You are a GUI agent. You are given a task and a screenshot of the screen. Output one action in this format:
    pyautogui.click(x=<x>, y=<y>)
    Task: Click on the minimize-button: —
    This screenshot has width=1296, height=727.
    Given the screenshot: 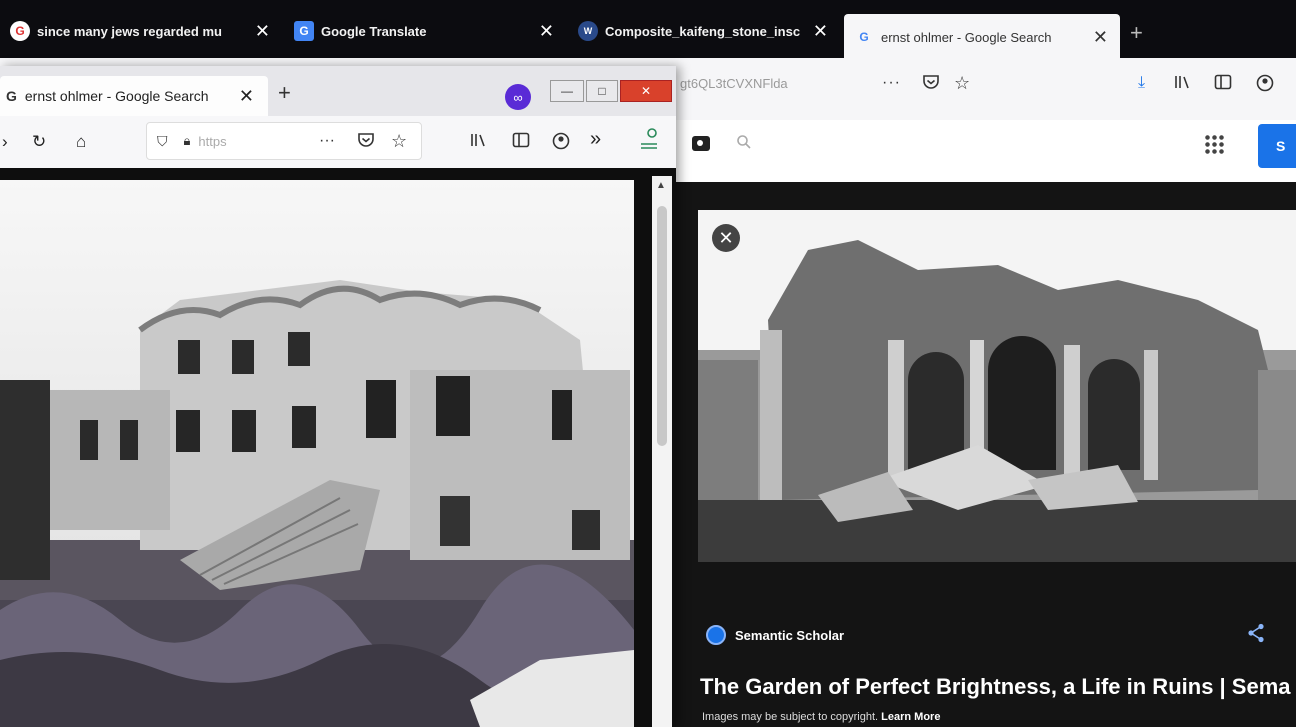 What is the action you would take?
    pyautogui.click(x=567, y=91)
    